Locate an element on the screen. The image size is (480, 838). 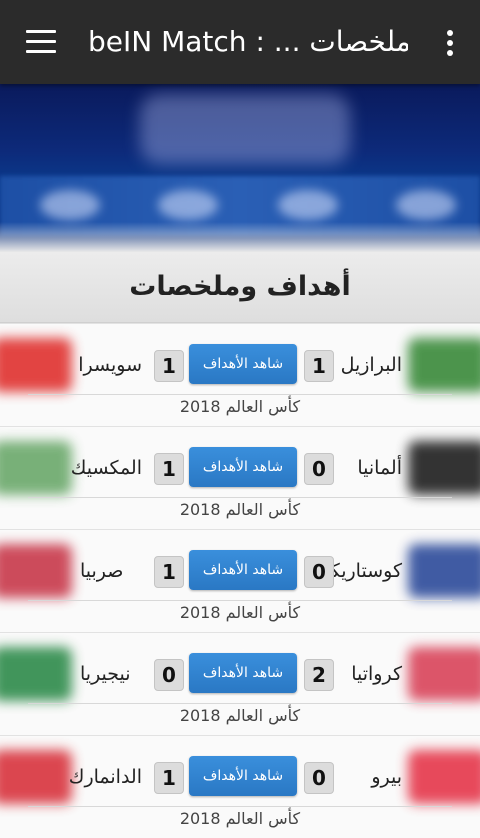
section-title: أهداف وملخصات is located at coordinates (240, 287).